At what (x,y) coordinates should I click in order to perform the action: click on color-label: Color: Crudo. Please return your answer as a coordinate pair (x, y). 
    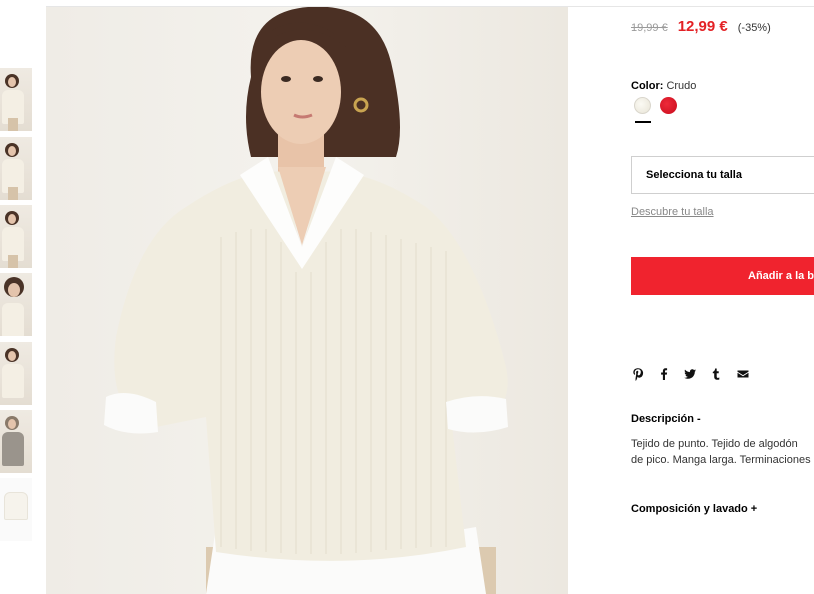
    Looking at the image, I should click on (663, 86).